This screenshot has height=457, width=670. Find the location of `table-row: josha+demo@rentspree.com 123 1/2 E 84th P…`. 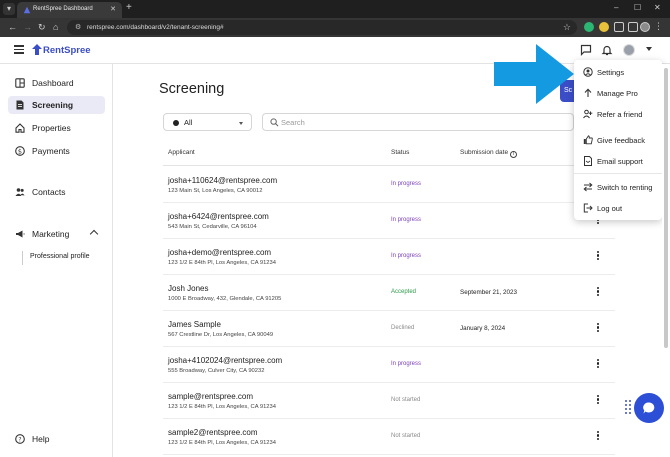

table-row: josha+demo@rentspree.com 123 1/2 E 84th P… is located at coordinates (389, 257).